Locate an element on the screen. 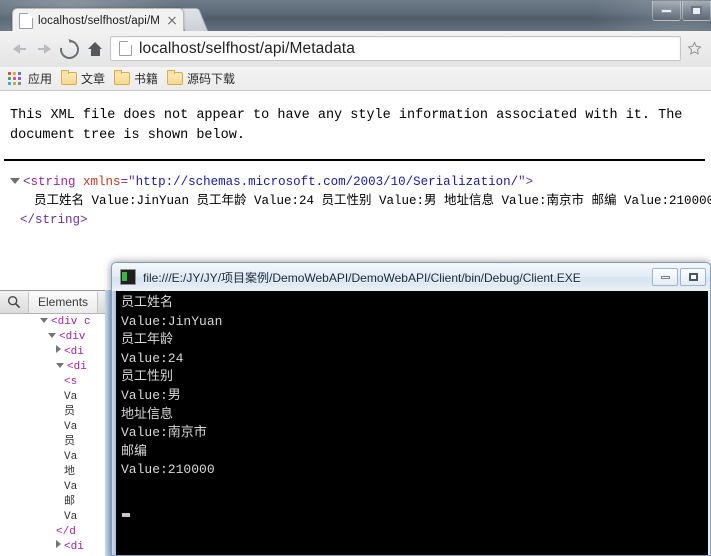 The width and height of the screenshot is (711, 556). console-cursor is located at coordinates (126, 515).